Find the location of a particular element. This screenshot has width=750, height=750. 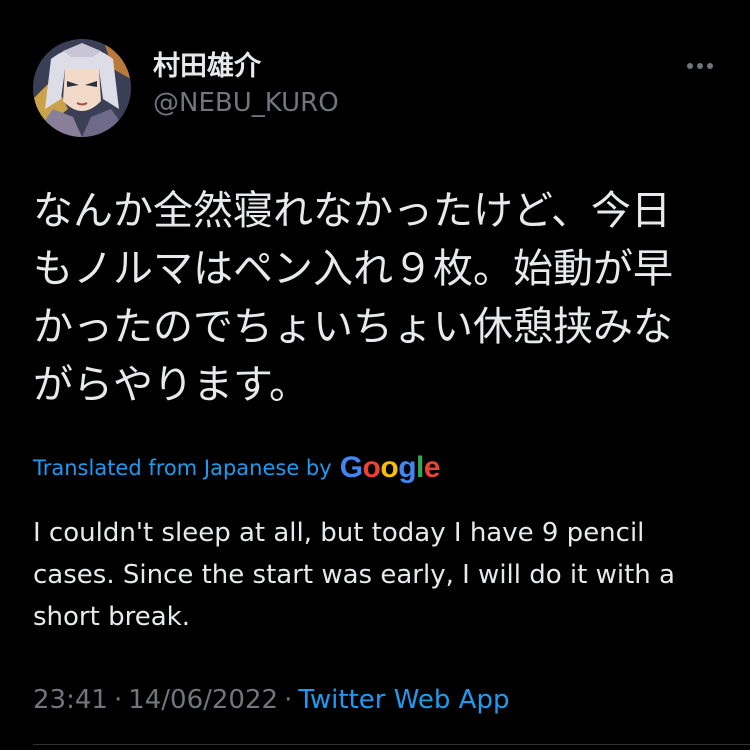

more-options-button is located at coordinates (700, 66).